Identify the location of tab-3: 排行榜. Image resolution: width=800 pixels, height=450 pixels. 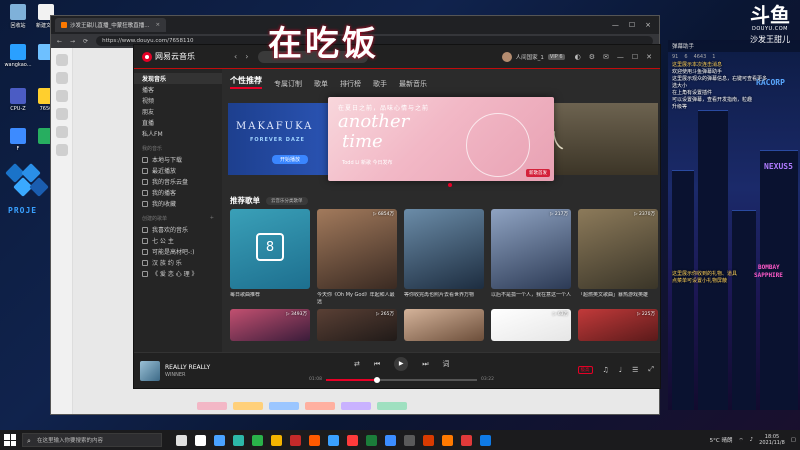
(350, 84).